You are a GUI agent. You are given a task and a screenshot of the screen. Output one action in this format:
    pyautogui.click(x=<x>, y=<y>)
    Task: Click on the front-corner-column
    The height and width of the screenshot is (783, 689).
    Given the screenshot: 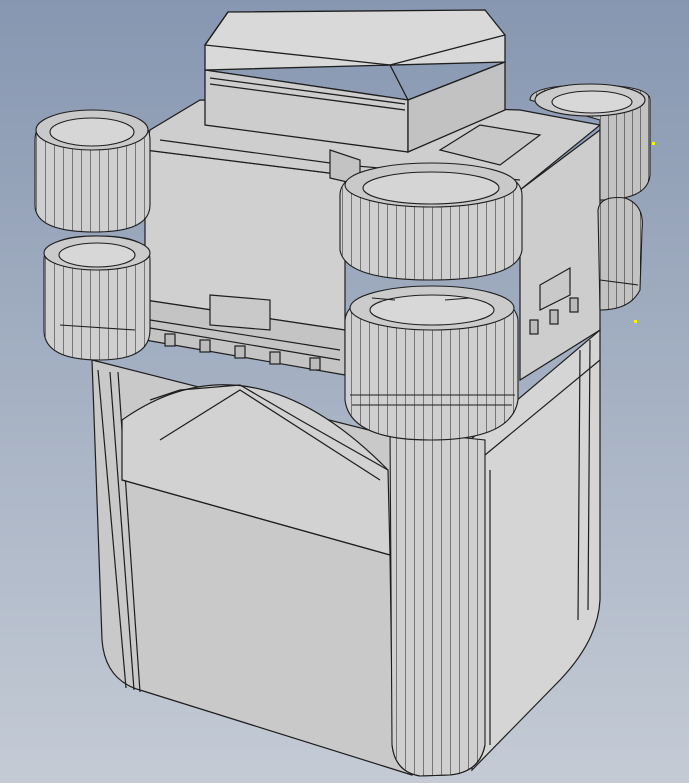 What is the action you would take?
    pyautogui.click(x=437, y=603)
    